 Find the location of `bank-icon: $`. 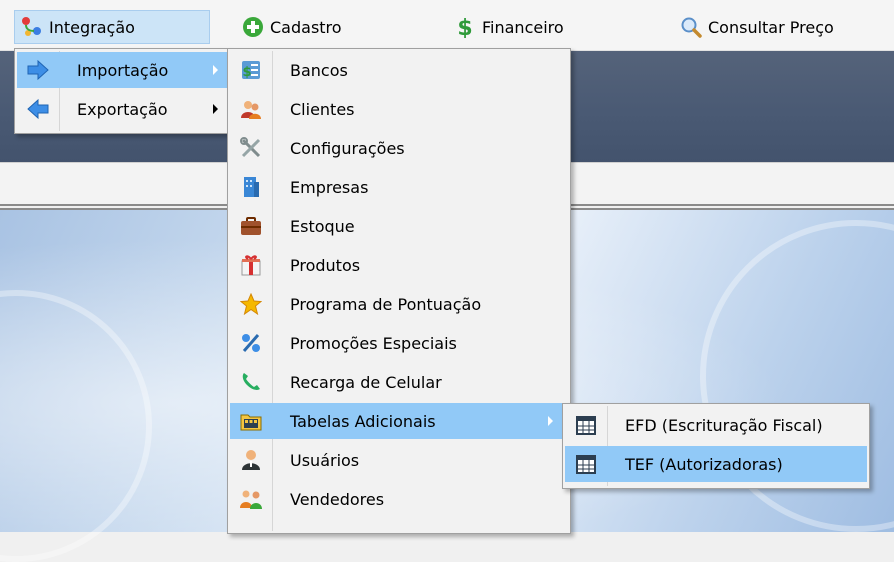

bank-icon: $ is located at coordinates (251, 70).